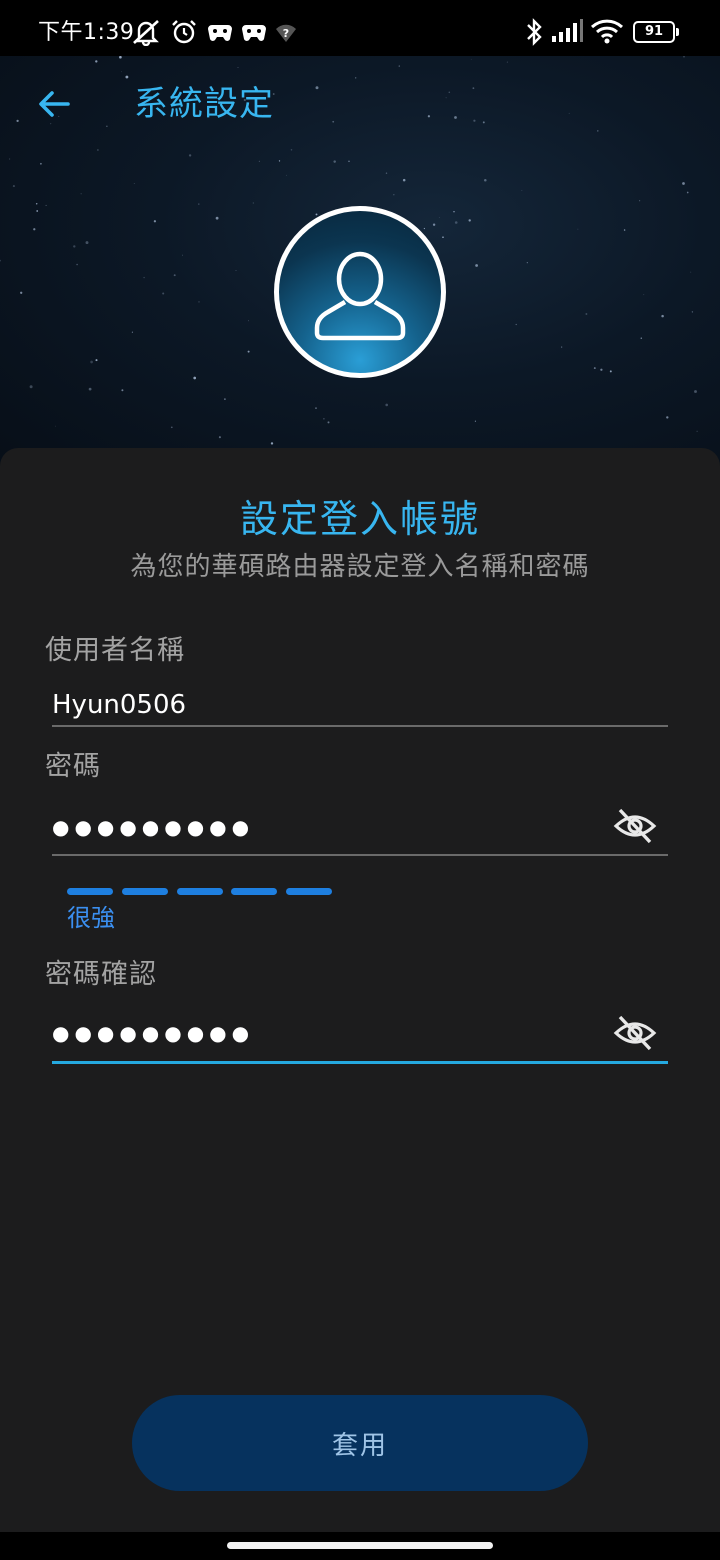 The image size is (720, 1560). I want to click on home-gesture-handle, so click(360, 1545).